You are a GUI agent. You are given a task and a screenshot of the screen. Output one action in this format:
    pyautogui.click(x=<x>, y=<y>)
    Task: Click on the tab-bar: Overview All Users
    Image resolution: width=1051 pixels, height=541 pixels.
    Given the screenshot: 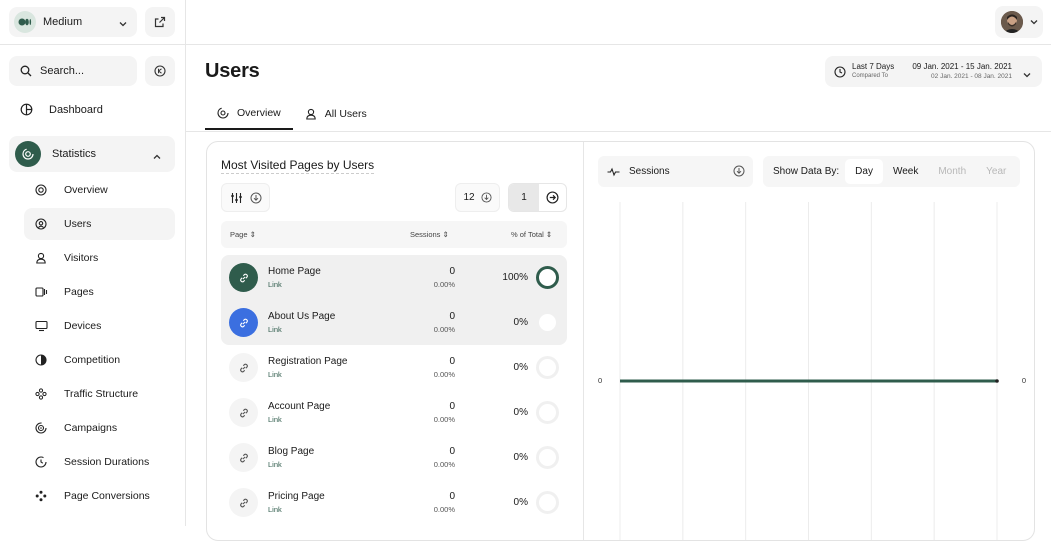 What is the action you would take?
    pyautogui.click(x=292, y=114)
    